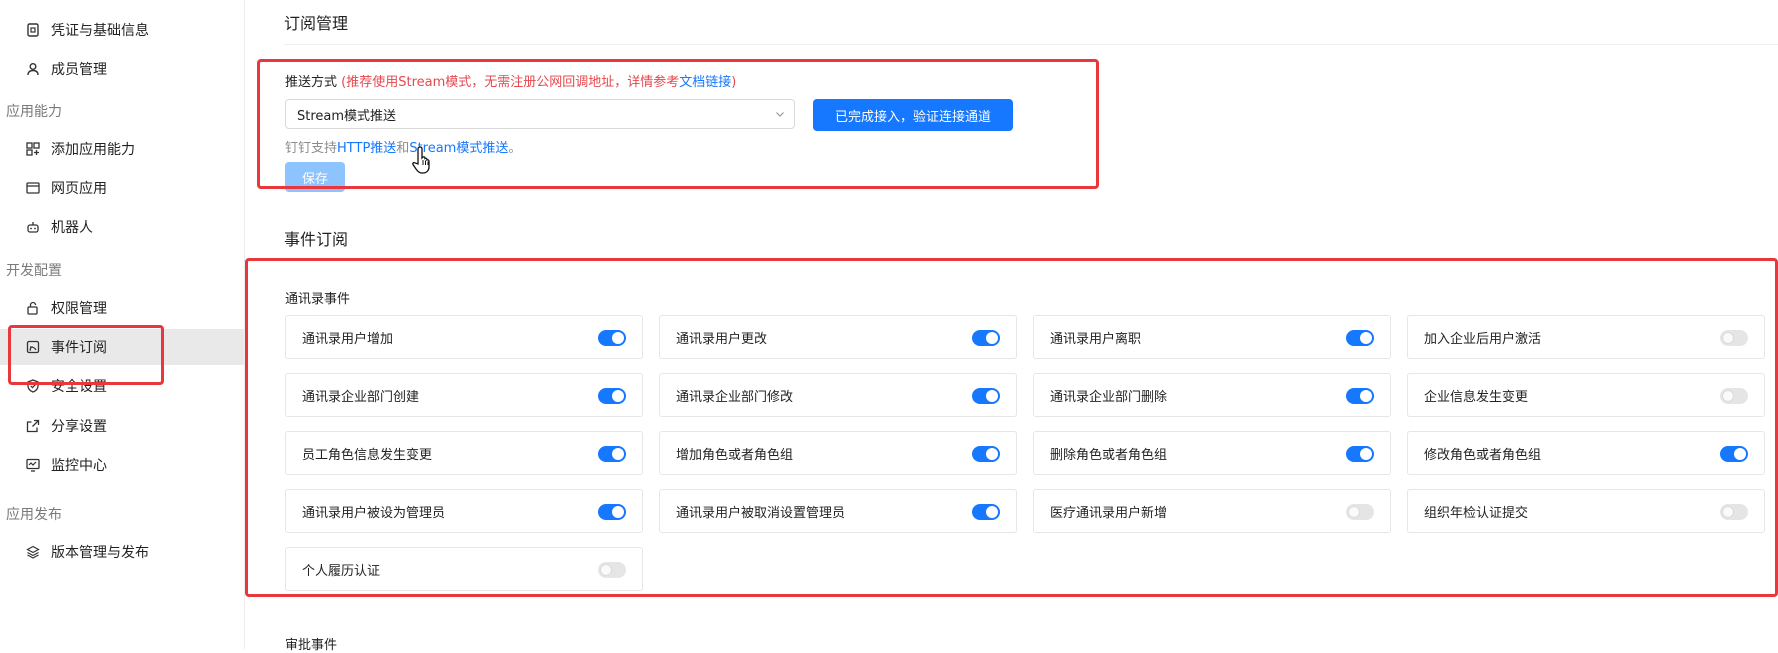 The image size is (1778, 653). What do you see at coordinates (761, 513) in the screenshot?
I see `event-label: 通讯录用户被取消设置管理员` at bounding box center [761, 513].